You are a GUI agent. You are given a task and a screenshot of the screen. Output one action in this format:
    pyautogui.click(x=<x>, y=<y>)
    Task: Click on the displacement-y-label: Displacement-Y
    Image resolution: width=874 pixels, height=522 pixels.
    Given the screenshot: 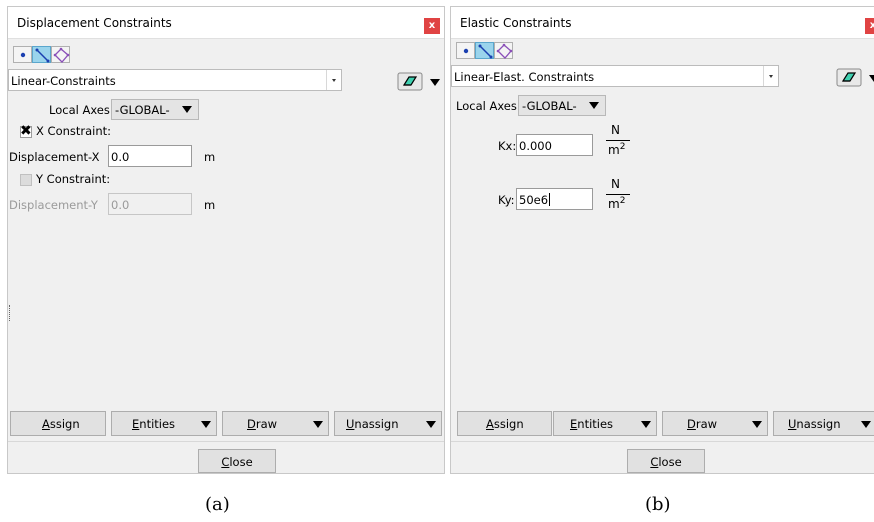 What is the action you would take?
    pyautogui.click(x=53, y=205)
    